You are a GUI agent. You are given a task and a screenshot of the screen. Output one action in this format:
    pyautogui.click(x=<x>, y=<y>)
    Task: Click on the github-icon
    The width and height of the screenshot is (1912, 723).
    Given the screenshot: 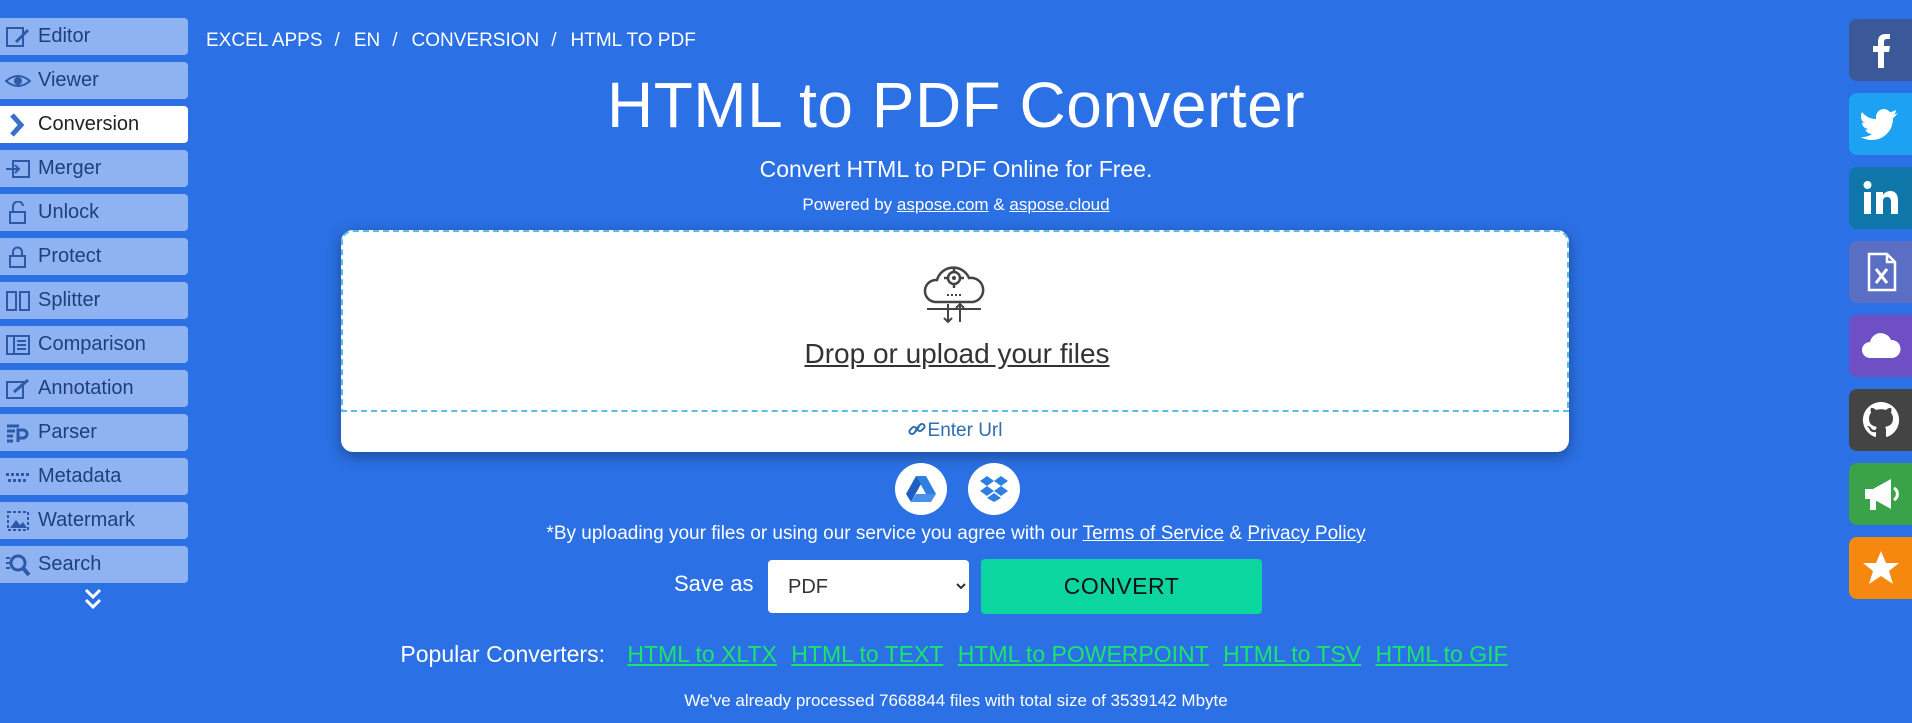 What is the action you would take?
    pyautogui.click(x=1880, y=419)
    